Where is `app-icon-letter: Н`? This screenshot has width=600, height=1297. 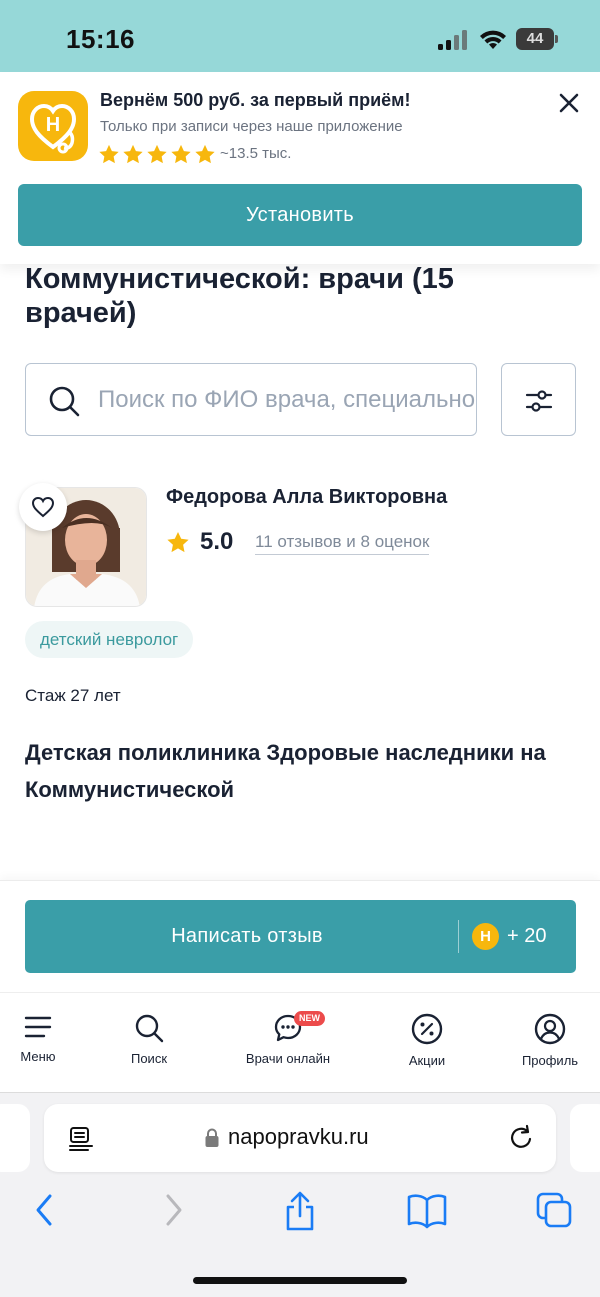 app-icon-letter: Н is located at coordinates (53, 125).